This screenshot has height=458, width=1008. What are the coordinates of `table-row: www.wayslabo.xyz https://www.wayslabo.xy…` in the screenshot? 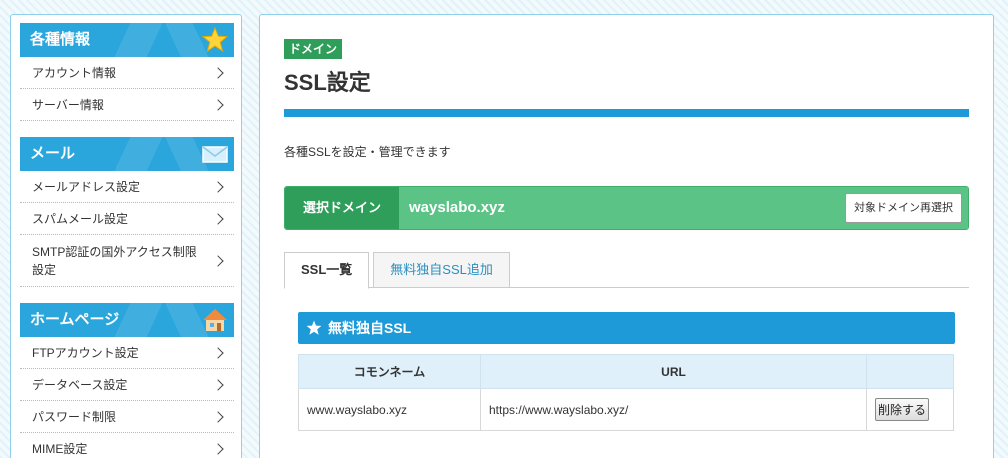 It's located at (626, 409).